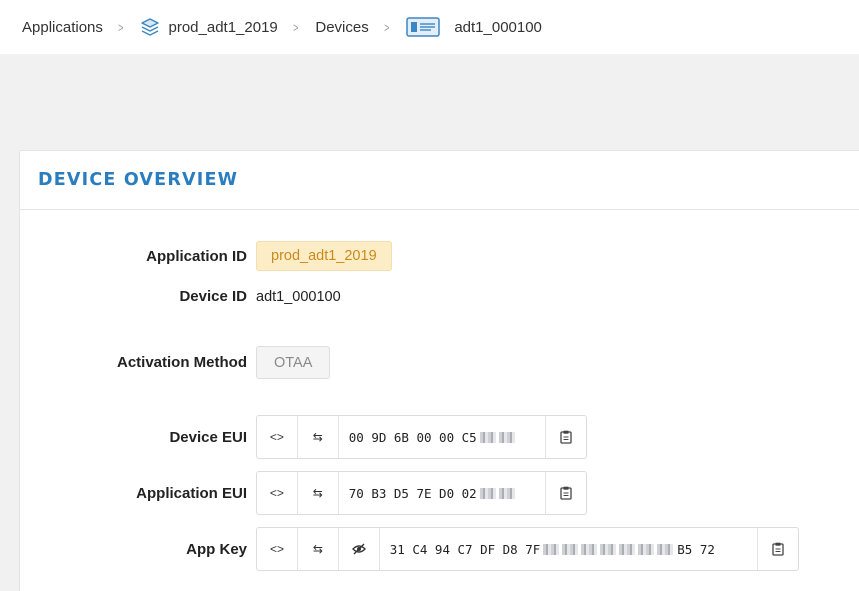  What do you see at coordinates (216, 549) in the screenshot?
I see `app-key-label: App Key` at bounding box center [216, 549].